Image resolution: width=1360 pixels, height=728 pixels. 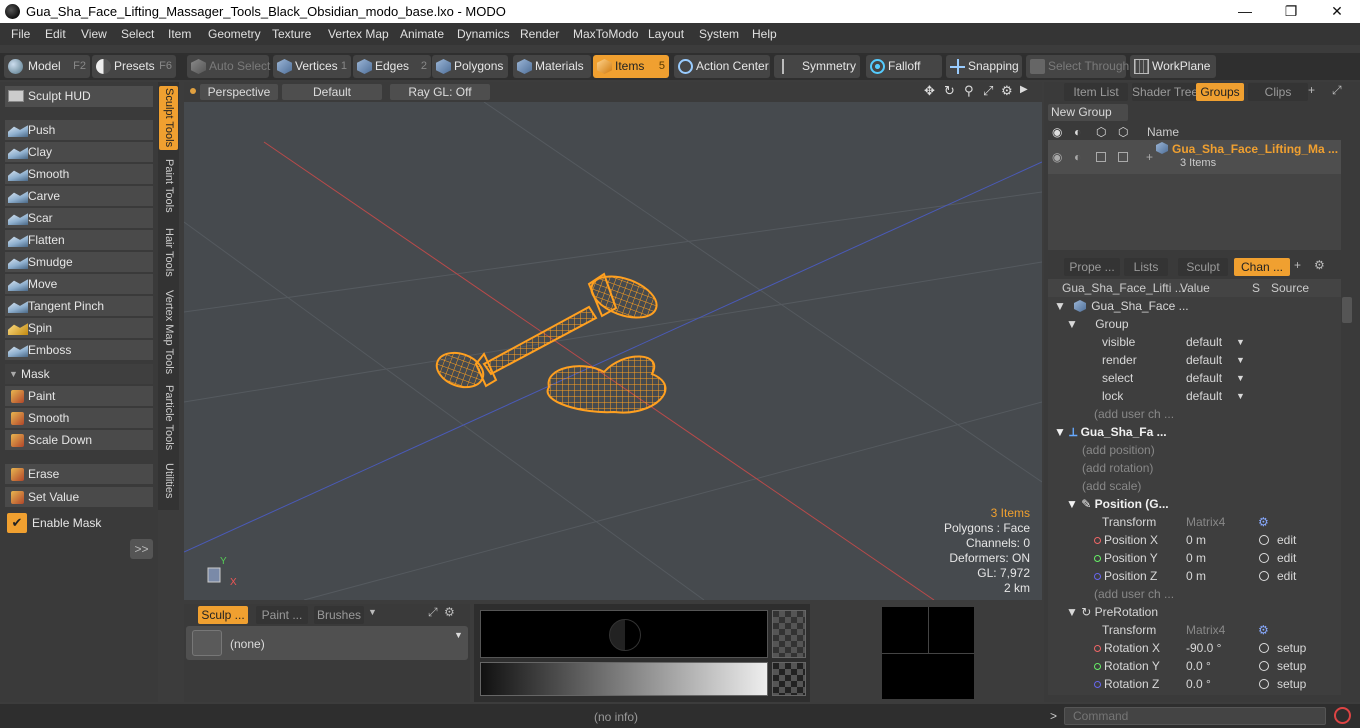 I want to click on mask-set-value: Set Value, so click(x=79, y=497).